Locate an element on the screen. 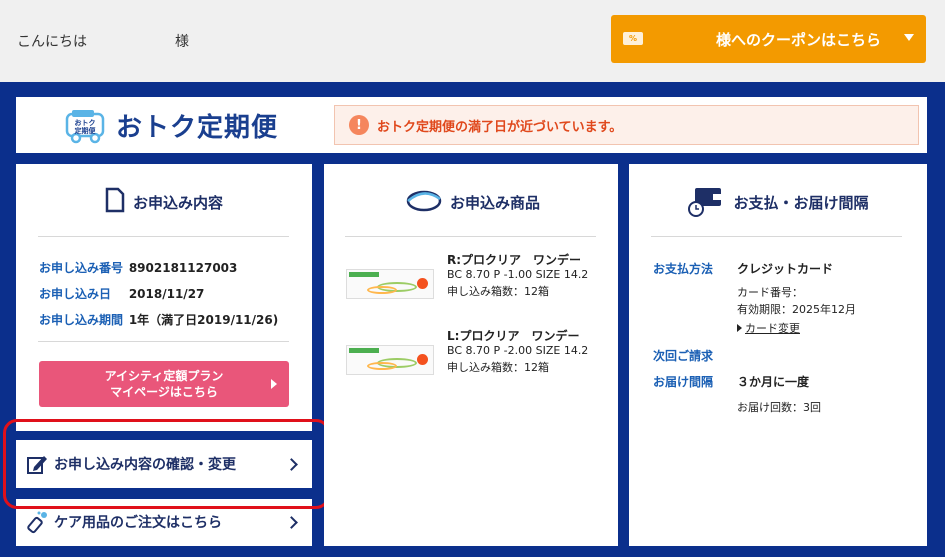 The height and width of the screenshot is (557, 945). greeting-text: こんにちは is located at coordinates (52, 42).